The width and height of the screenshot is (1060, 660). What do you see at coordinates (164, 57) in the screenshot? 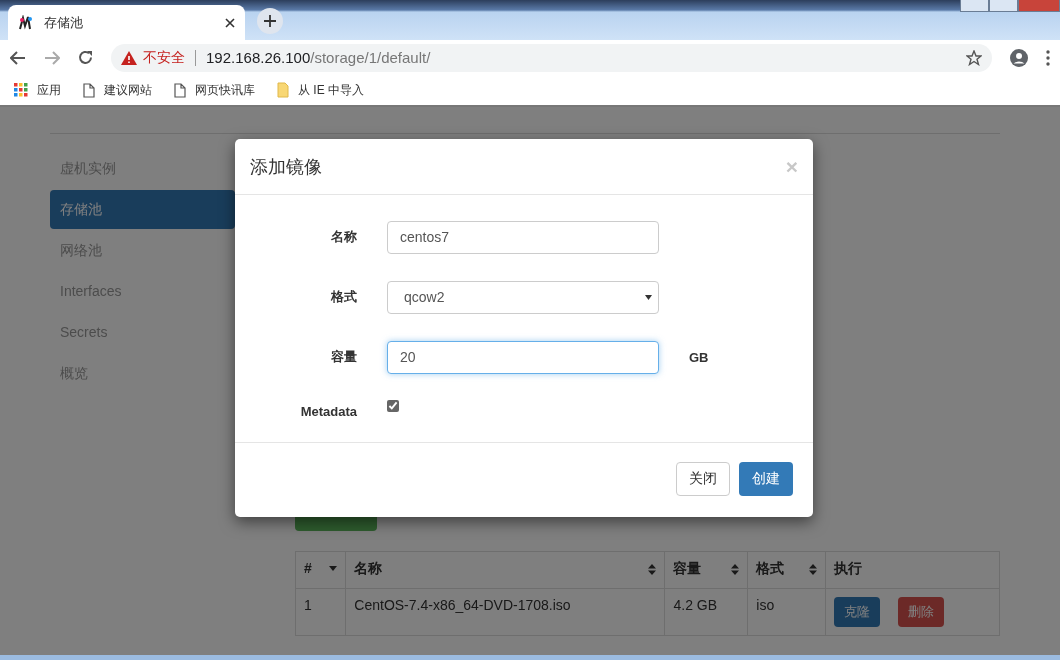
I see `security-warning: 不安全` at bounding box center [164, 57].